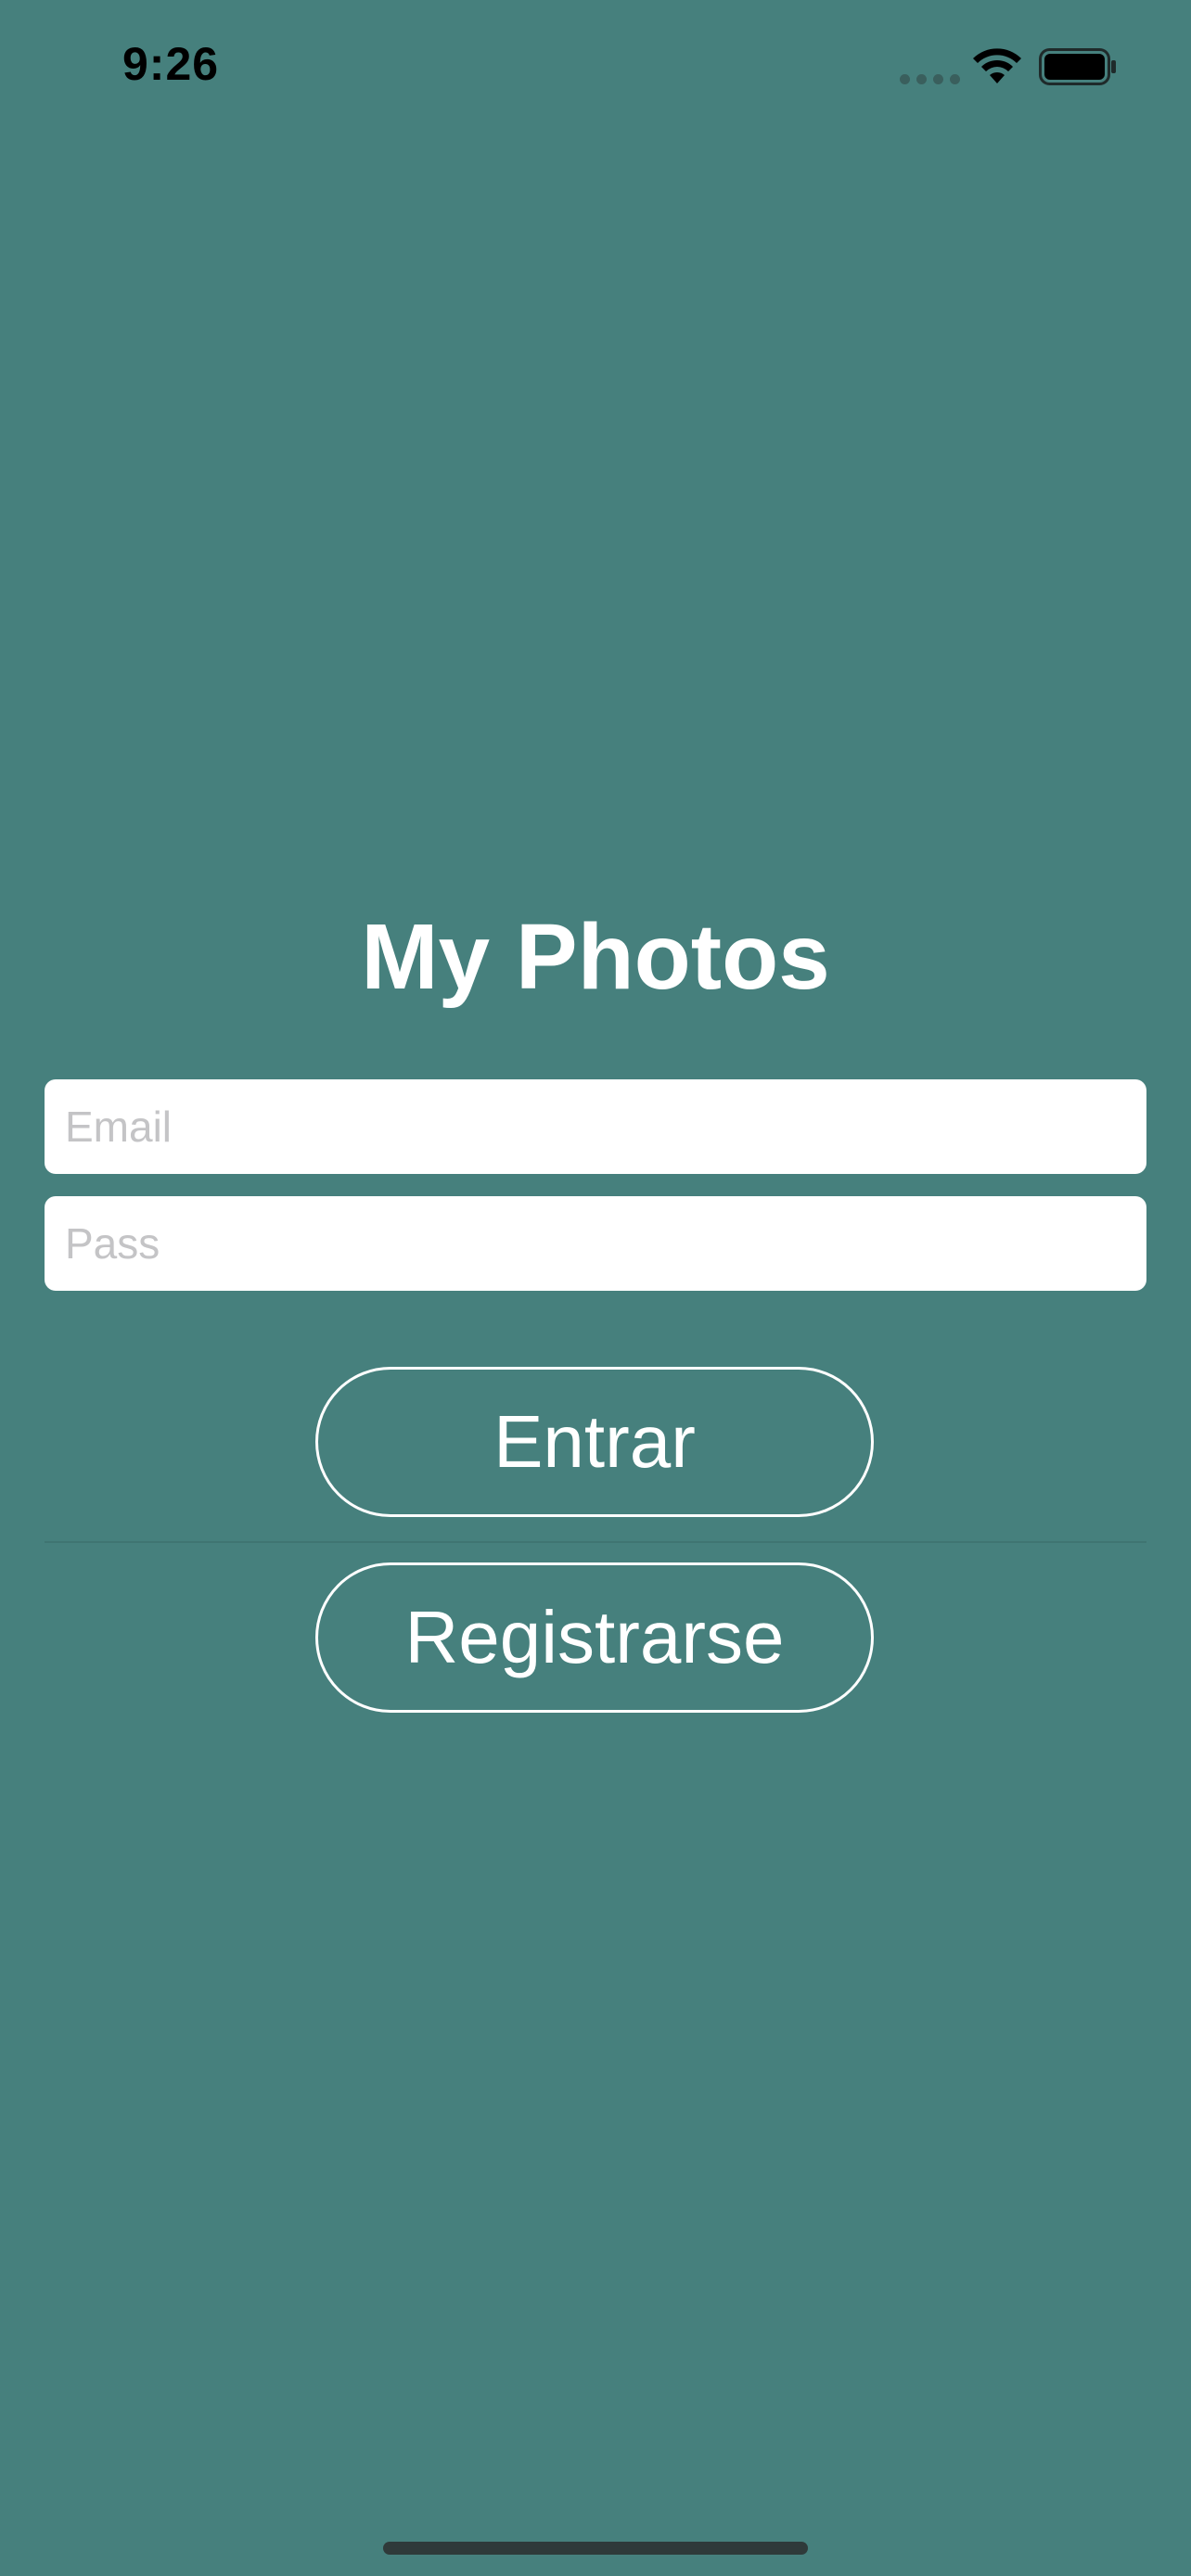  Describe the element at coordinates (171, 64) in the screenshot. I see `status-time: 9:26` at that location.